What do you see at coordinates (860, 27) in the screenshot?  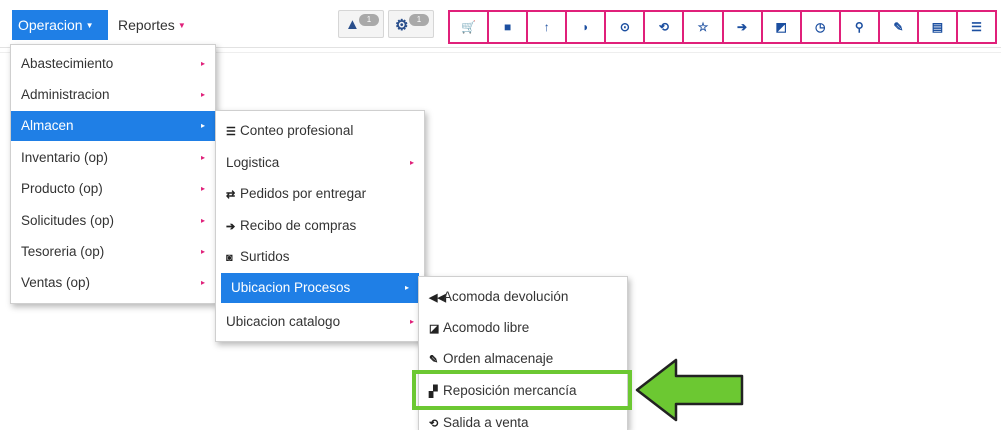 I see `map-marker-icon: ⚲` at bounding box center [860, 27].